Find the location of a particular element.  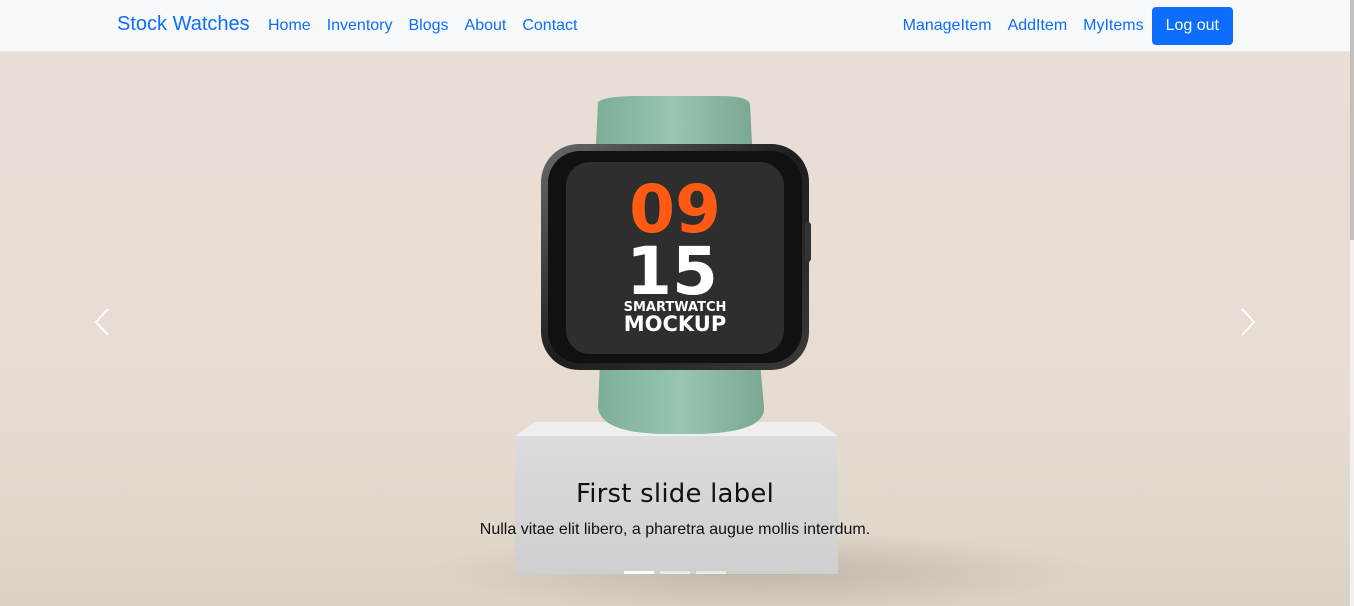

nav-link-home: Home is located at coordinates (289, 26).